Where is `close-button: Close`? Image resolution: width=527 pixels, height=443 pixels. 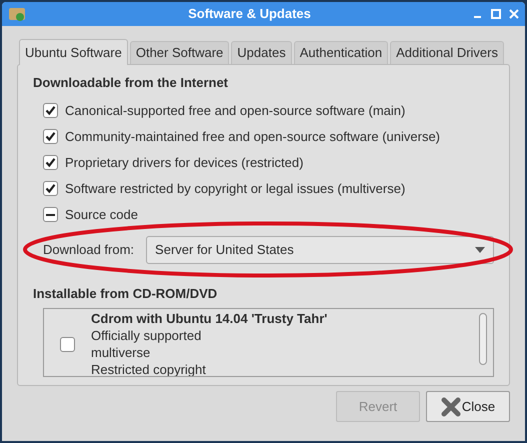
close-button: Close is located at coordinates (468, 406).